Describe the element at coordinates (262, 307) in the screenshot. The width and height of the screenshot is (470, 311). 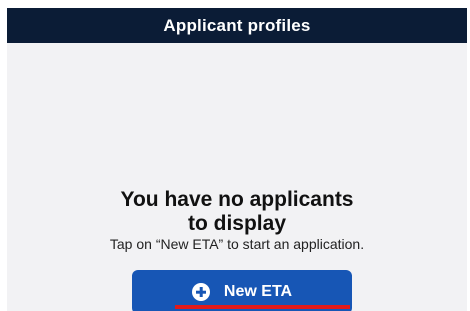
I see `highlight-underline` at that location.